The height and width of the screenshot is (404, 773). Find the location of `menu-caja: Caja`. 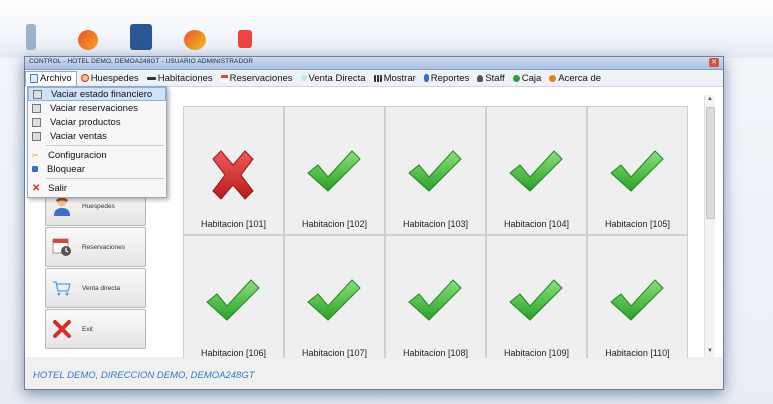

menu-caja: Caja is located at coordinates (527, 78).